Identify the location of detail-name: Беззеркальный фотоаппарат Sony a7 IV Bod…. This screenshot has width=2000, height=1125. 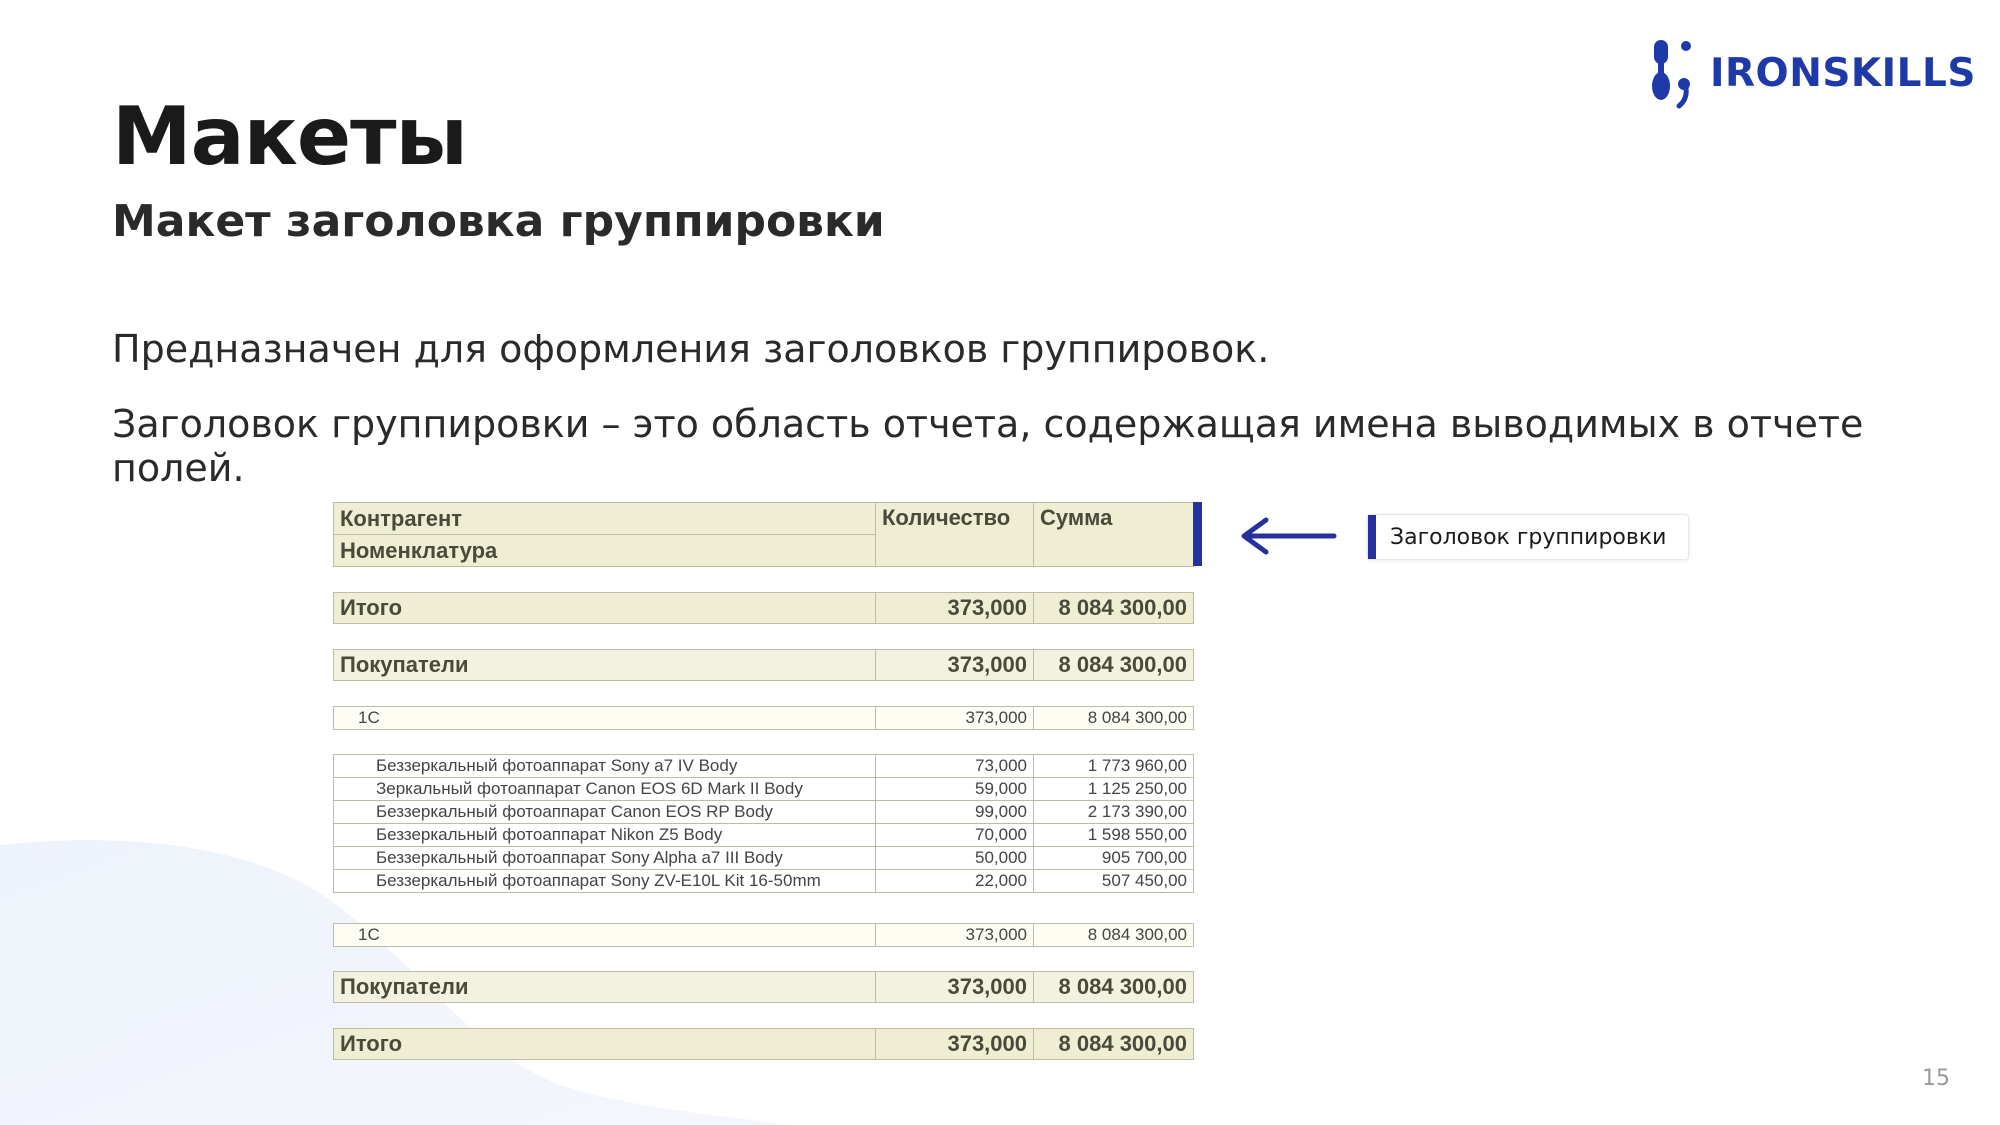
(604, 766).